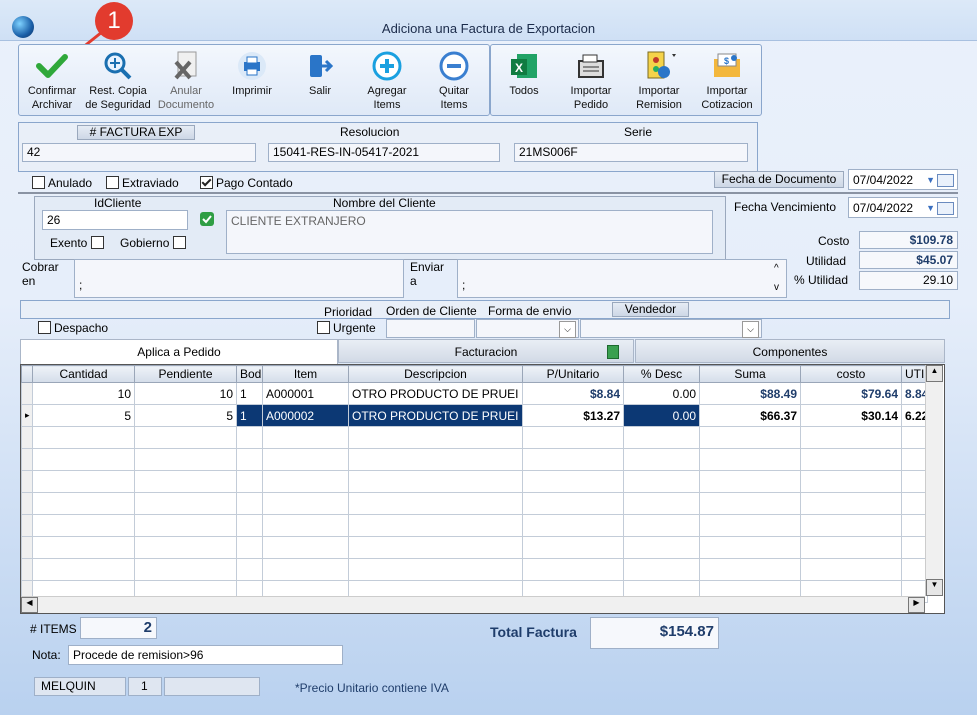 The width and height of the screenshot is (977, 715). I want to click on table-cell: OTRO PRODUCTO DE PRUEI, so click(435, 415).